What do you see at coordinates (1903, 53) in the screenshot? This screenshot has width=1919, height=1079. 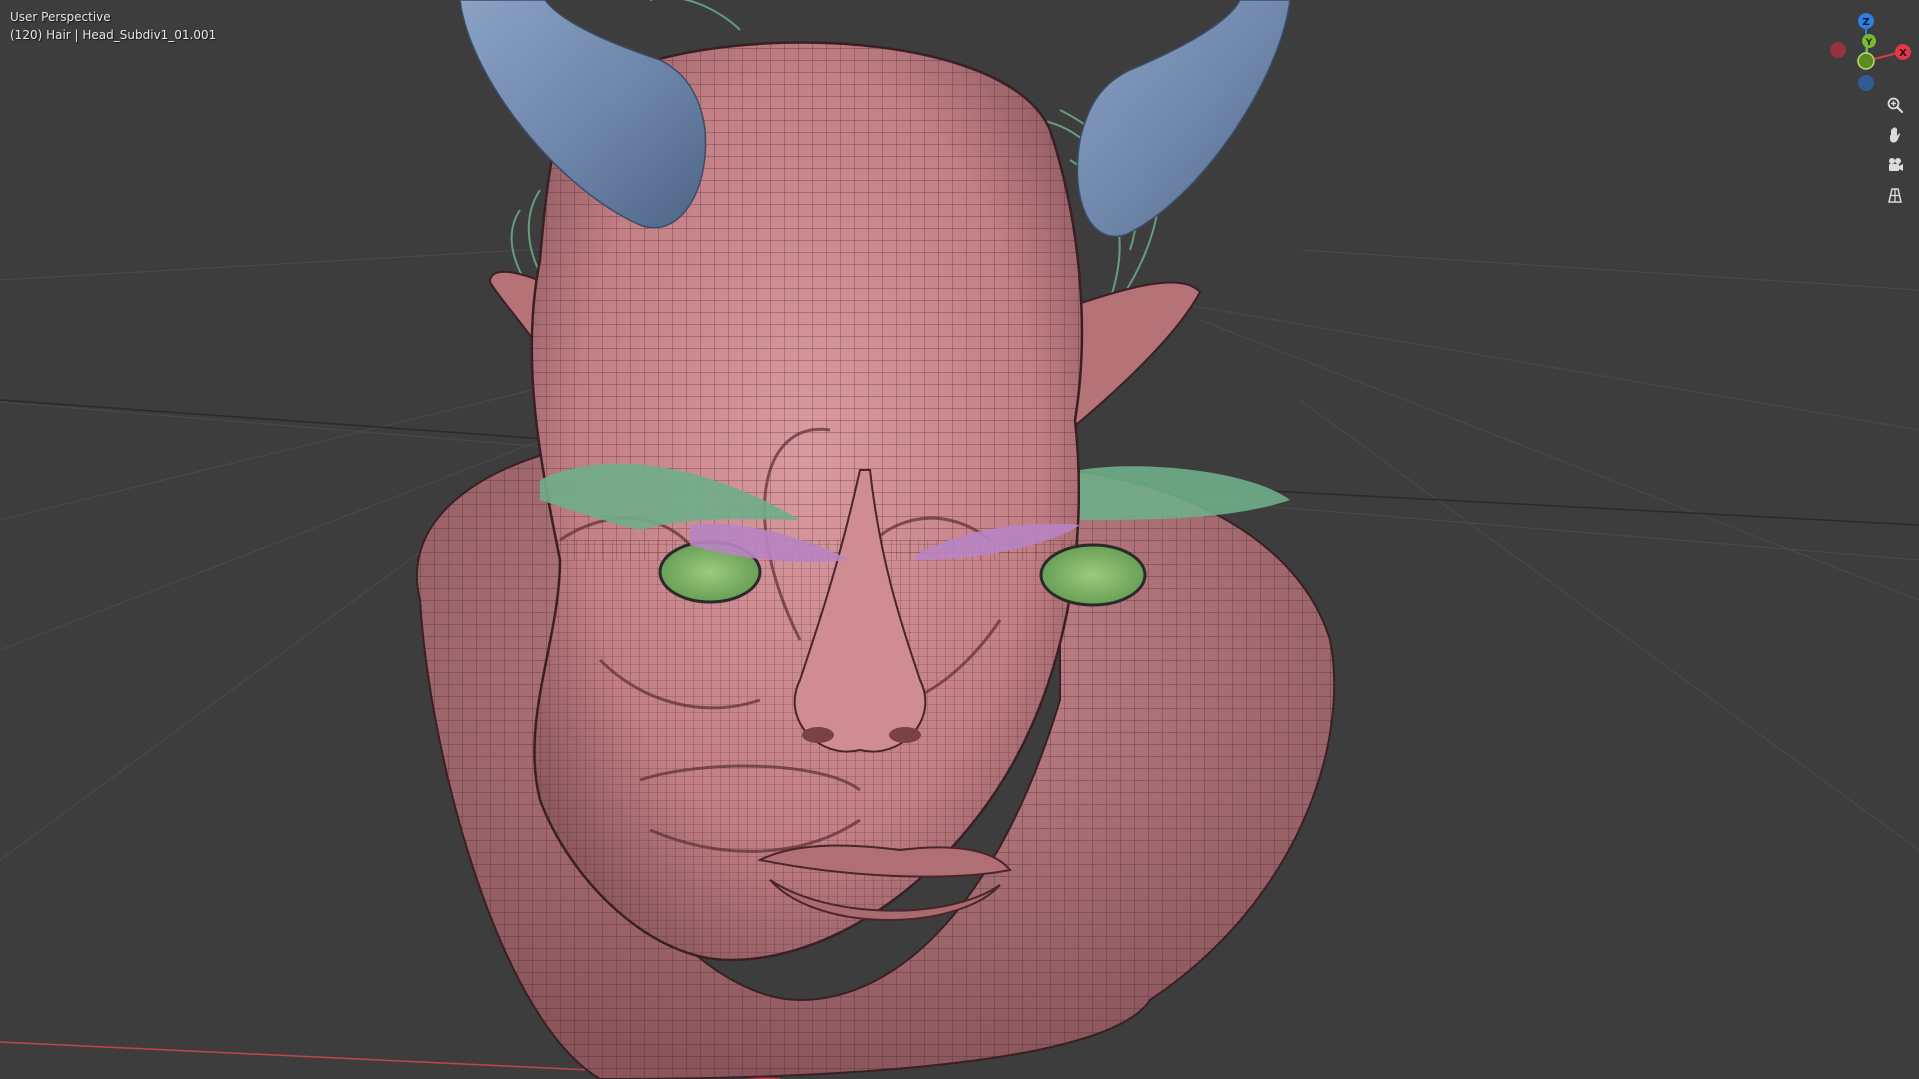 I see `gizmo-x-label: X` at bounding box center [1903, 53].